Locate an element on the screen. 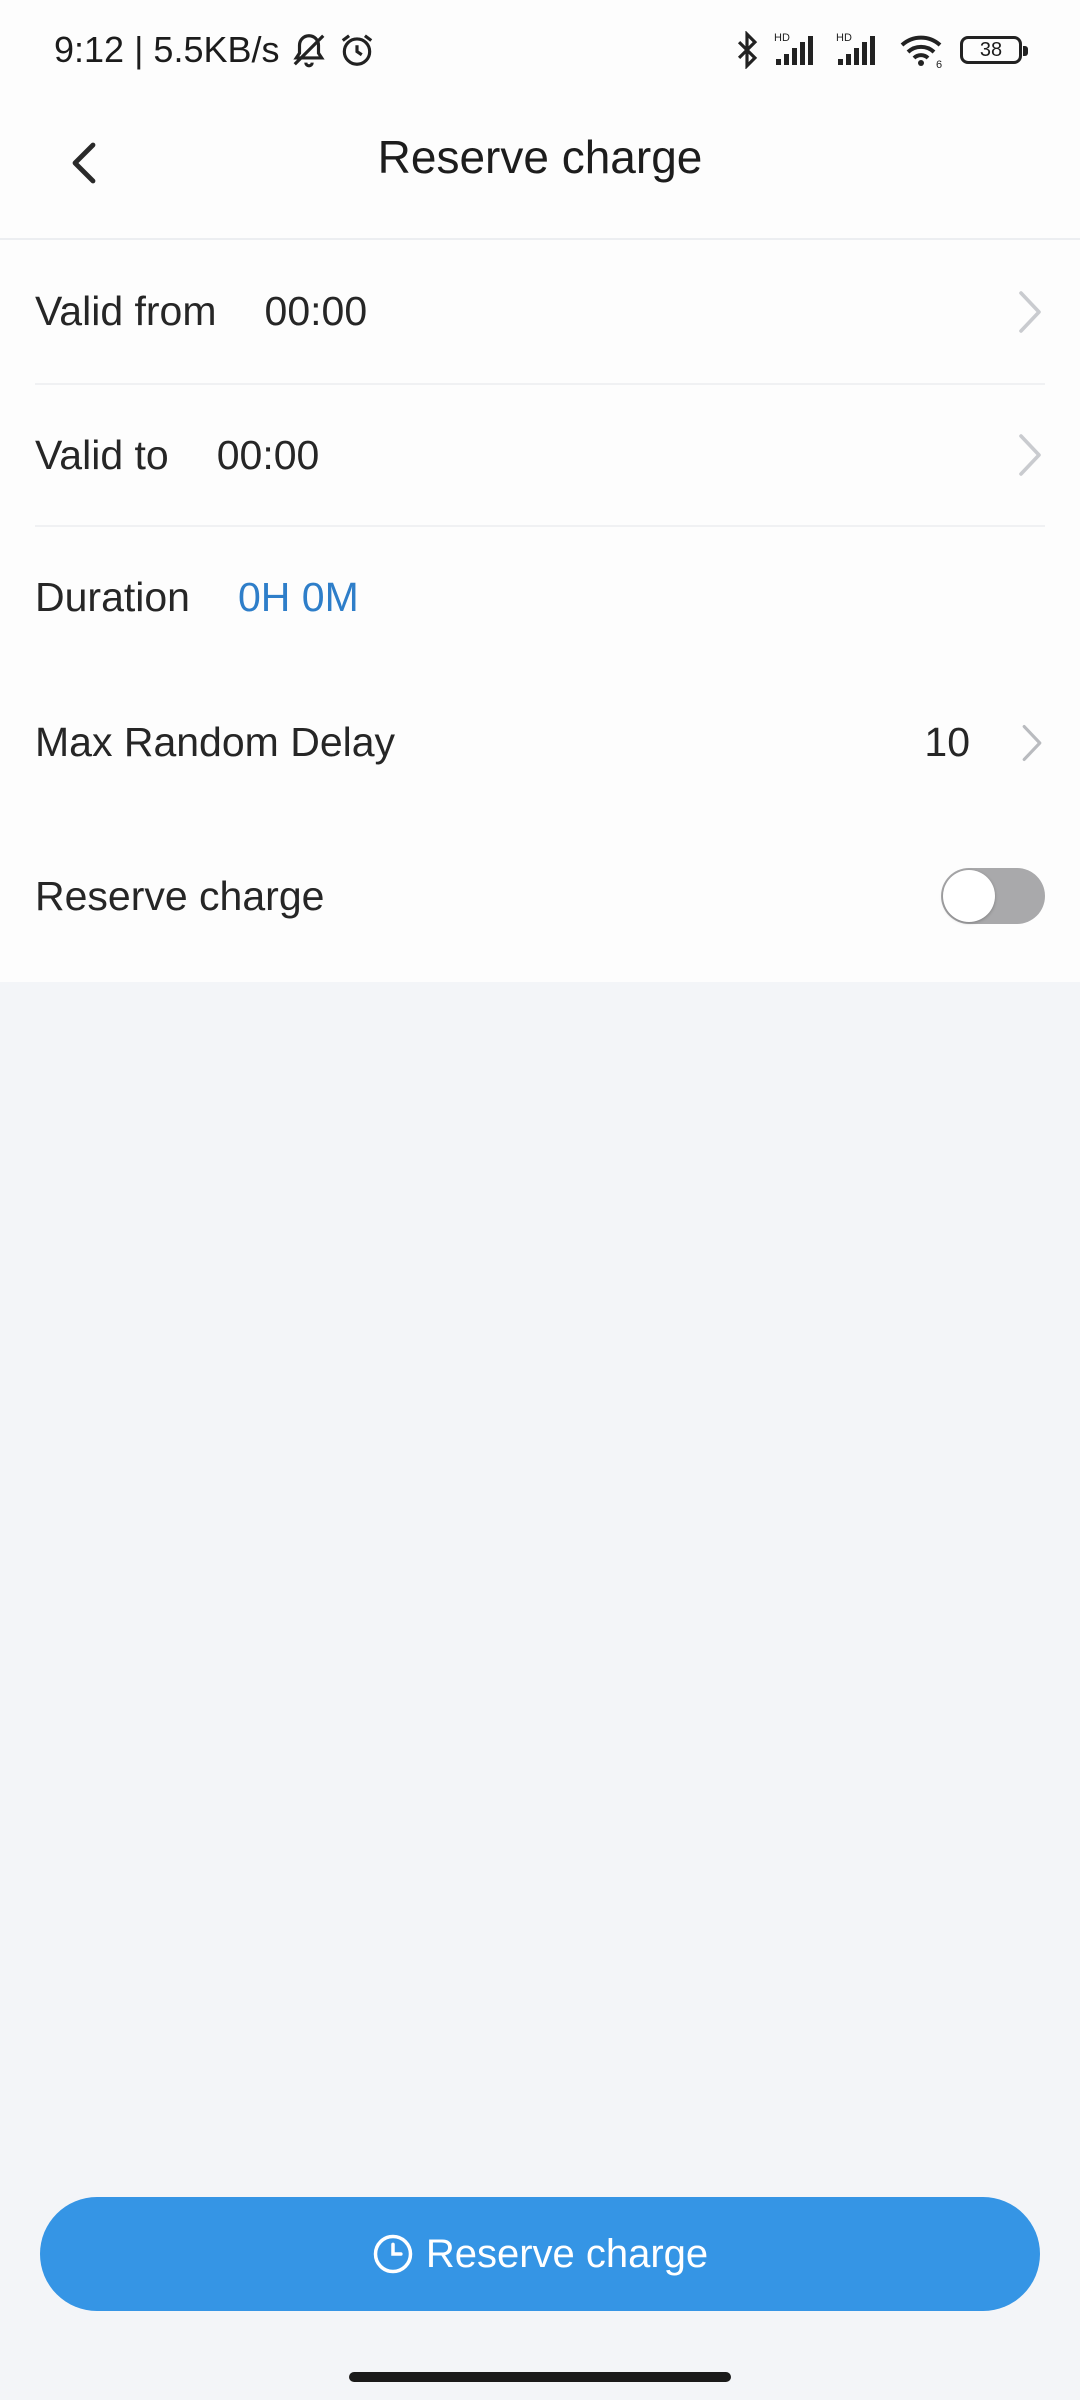 The image size is (1080, 2400). wifi-icon: 6 is located at coordinates (922, 50).